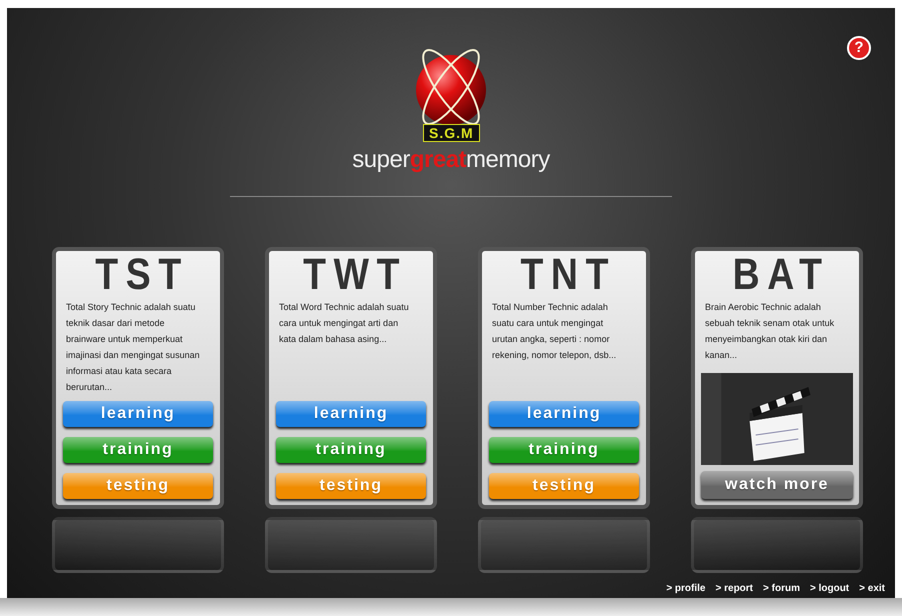 Image resolution: width=902 pixels, height=616 pixels. What do you see at coordinates (356, 275) in the screenshot?
I see `card-title: TWT` at bounding box center [356, 275].